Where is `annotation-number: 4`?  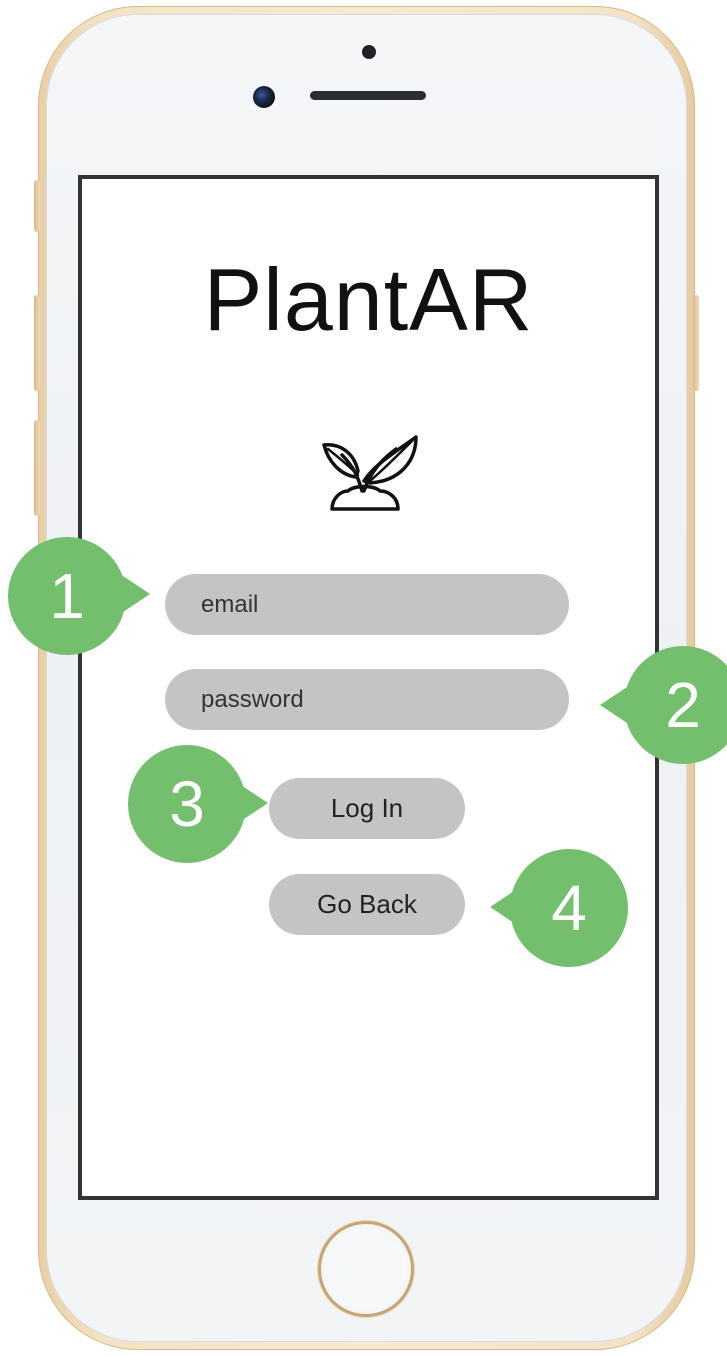
annotation-number: 4 is located at coordinates (569, 908).